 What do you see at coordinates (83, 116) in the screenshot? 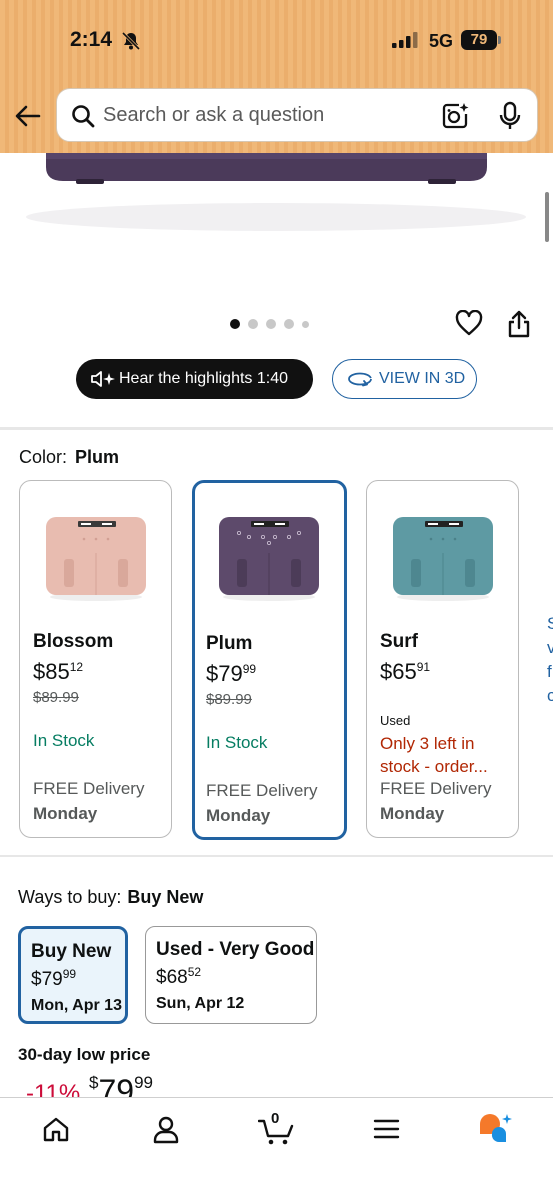
I see `search-icon` at bounding box center [83, 116].